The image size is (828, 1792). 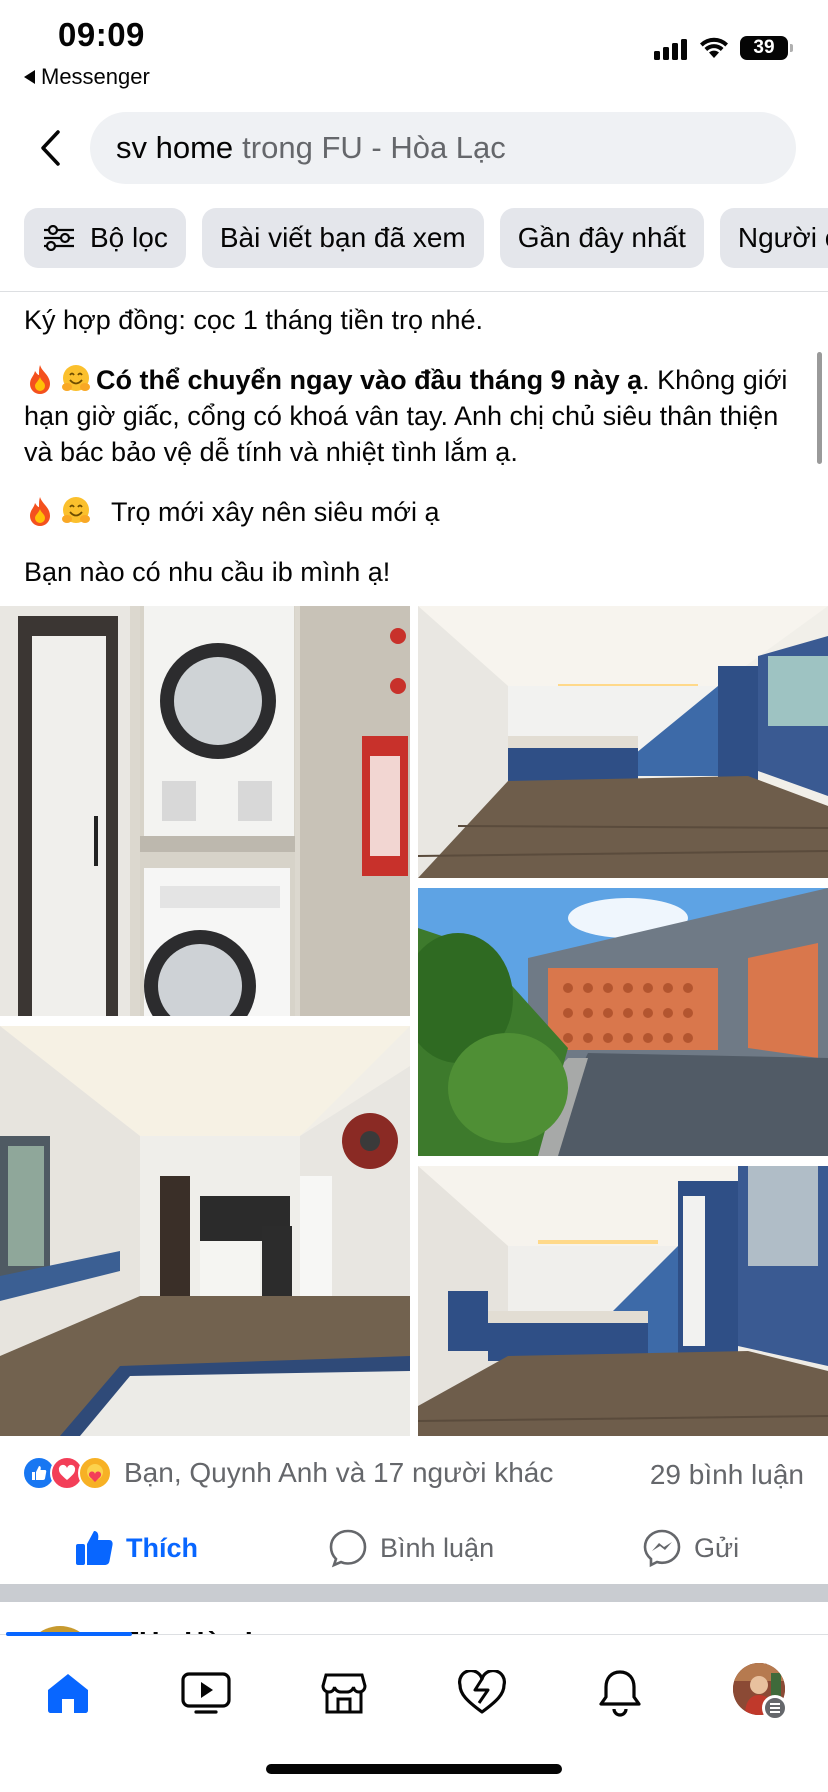 I want to click on post-paragraph-new: Trọ mới xây nên siêu mới ạ, so click(x=419, y=512).